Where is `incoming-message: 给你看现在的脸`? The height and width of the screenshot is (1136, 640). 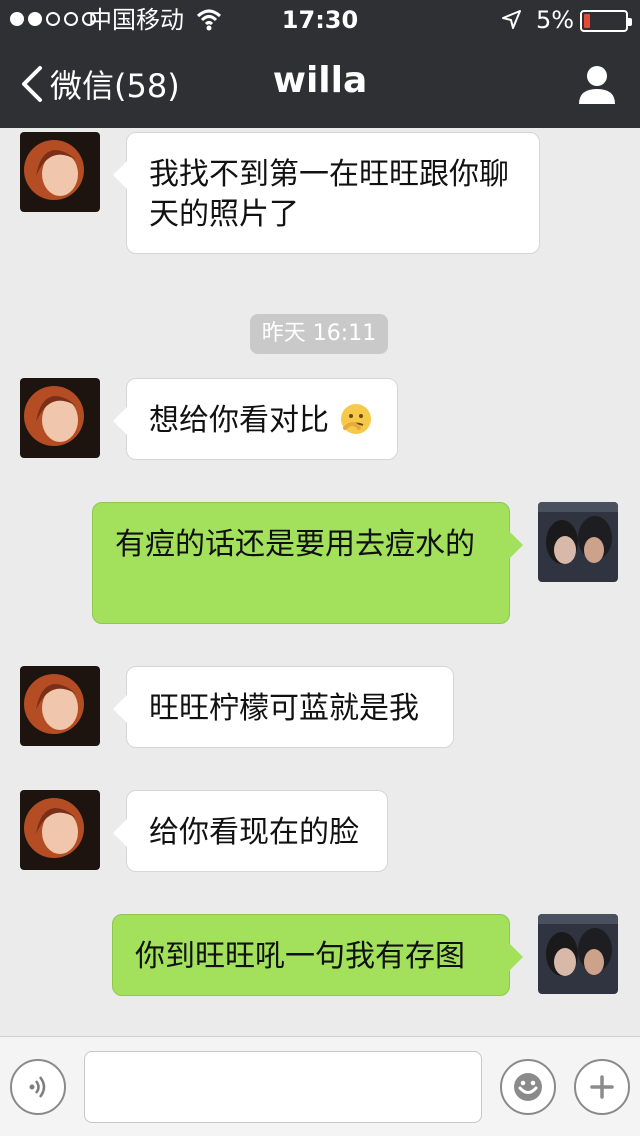
incoming-message: 给你看现在的脸 is located at coordinates (250, 831).